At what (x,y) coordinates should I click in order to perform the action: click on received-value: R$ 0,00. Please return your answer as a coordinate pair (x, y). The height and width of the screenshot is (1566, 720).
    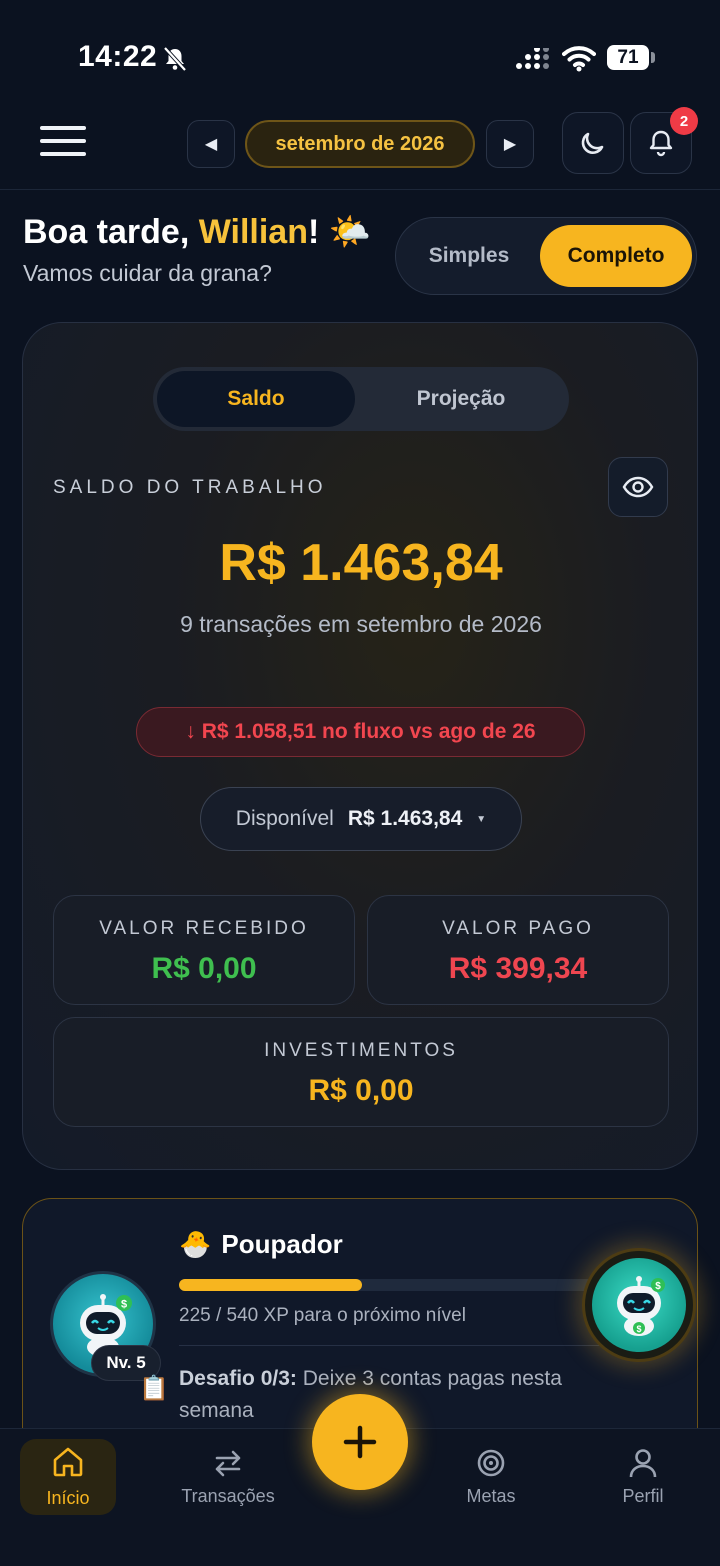
    Looking at the image, I should click on (204, 968).